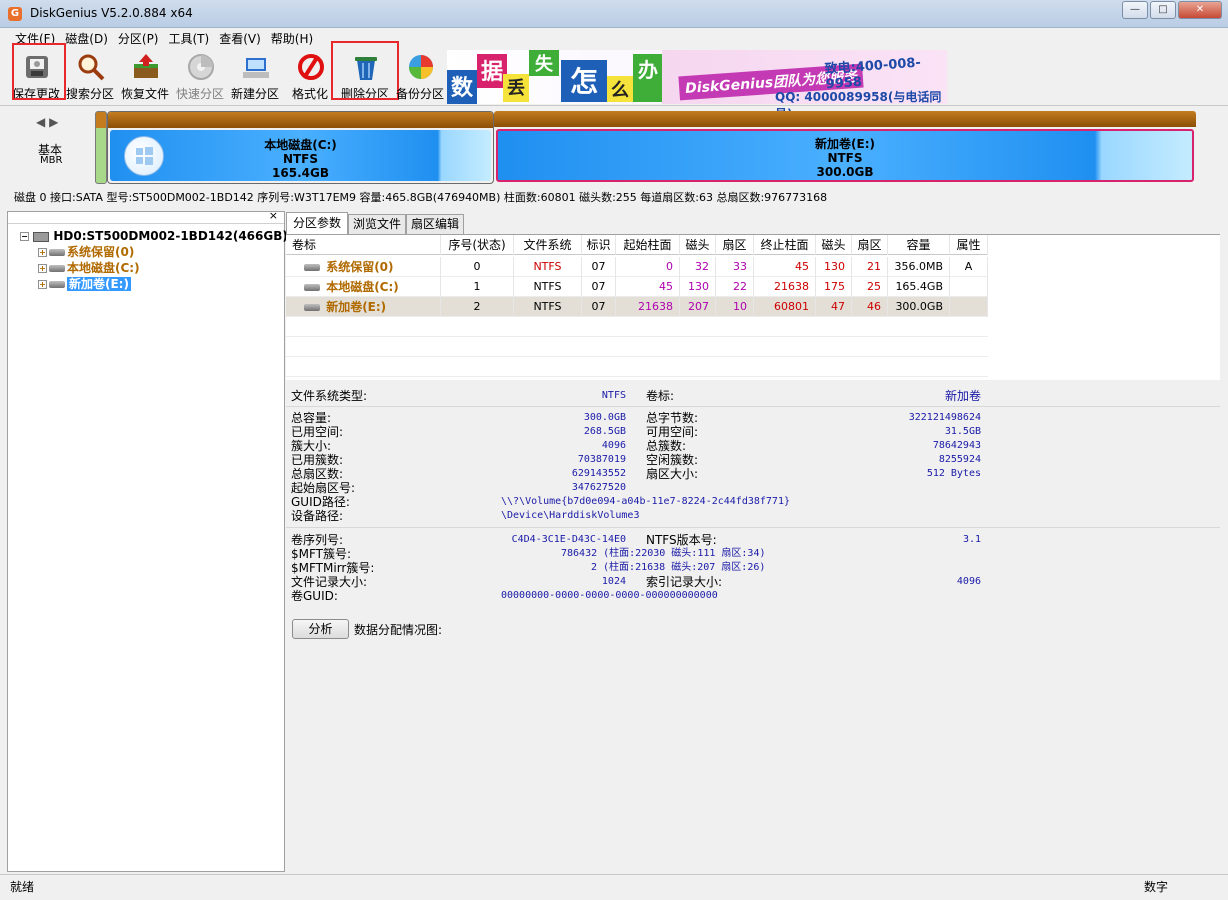 The image size is (1228, 900). Describe the element at coordinates (53, 122) in the screenshot. I see `next-disk-icon: ▶` at that location.